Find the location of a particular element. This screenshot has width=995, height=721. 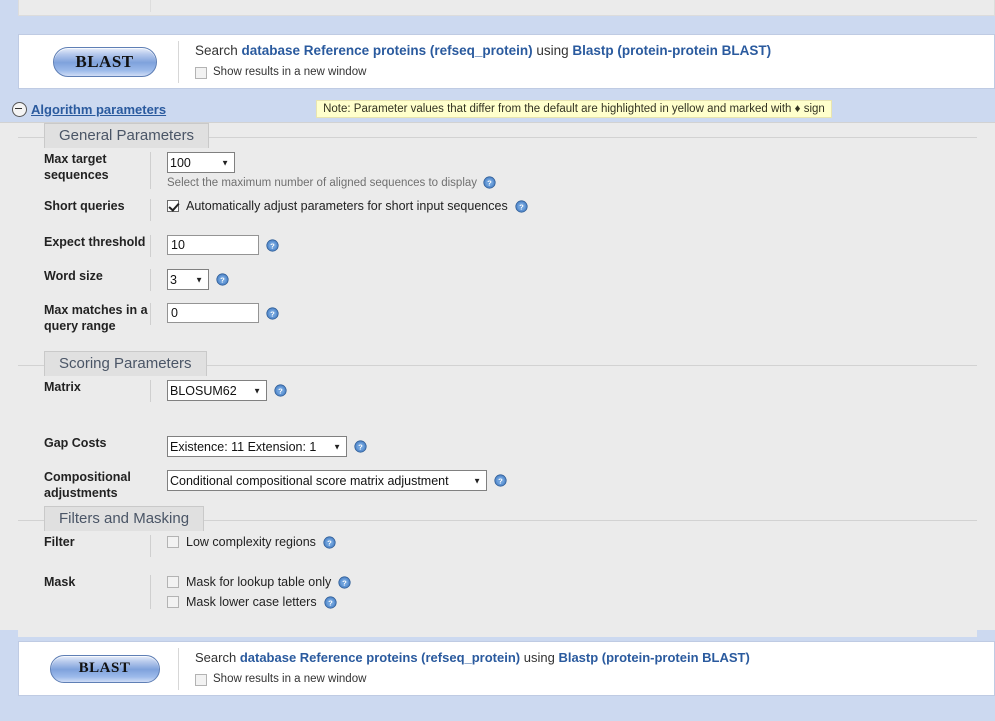

blast-button-cell-bottom: BLAST is located at coordinates (105, 668).